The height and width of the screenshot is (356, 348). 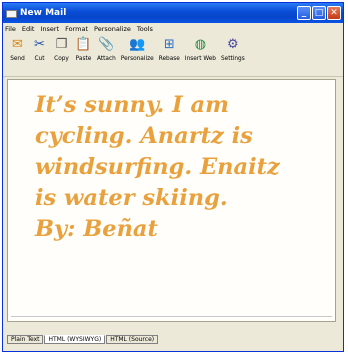 What do you see at coordinates (173, 13) in the screenshot?
I see `title-bar: New Mail _ □ ✕` at bounding box center [173, 13].